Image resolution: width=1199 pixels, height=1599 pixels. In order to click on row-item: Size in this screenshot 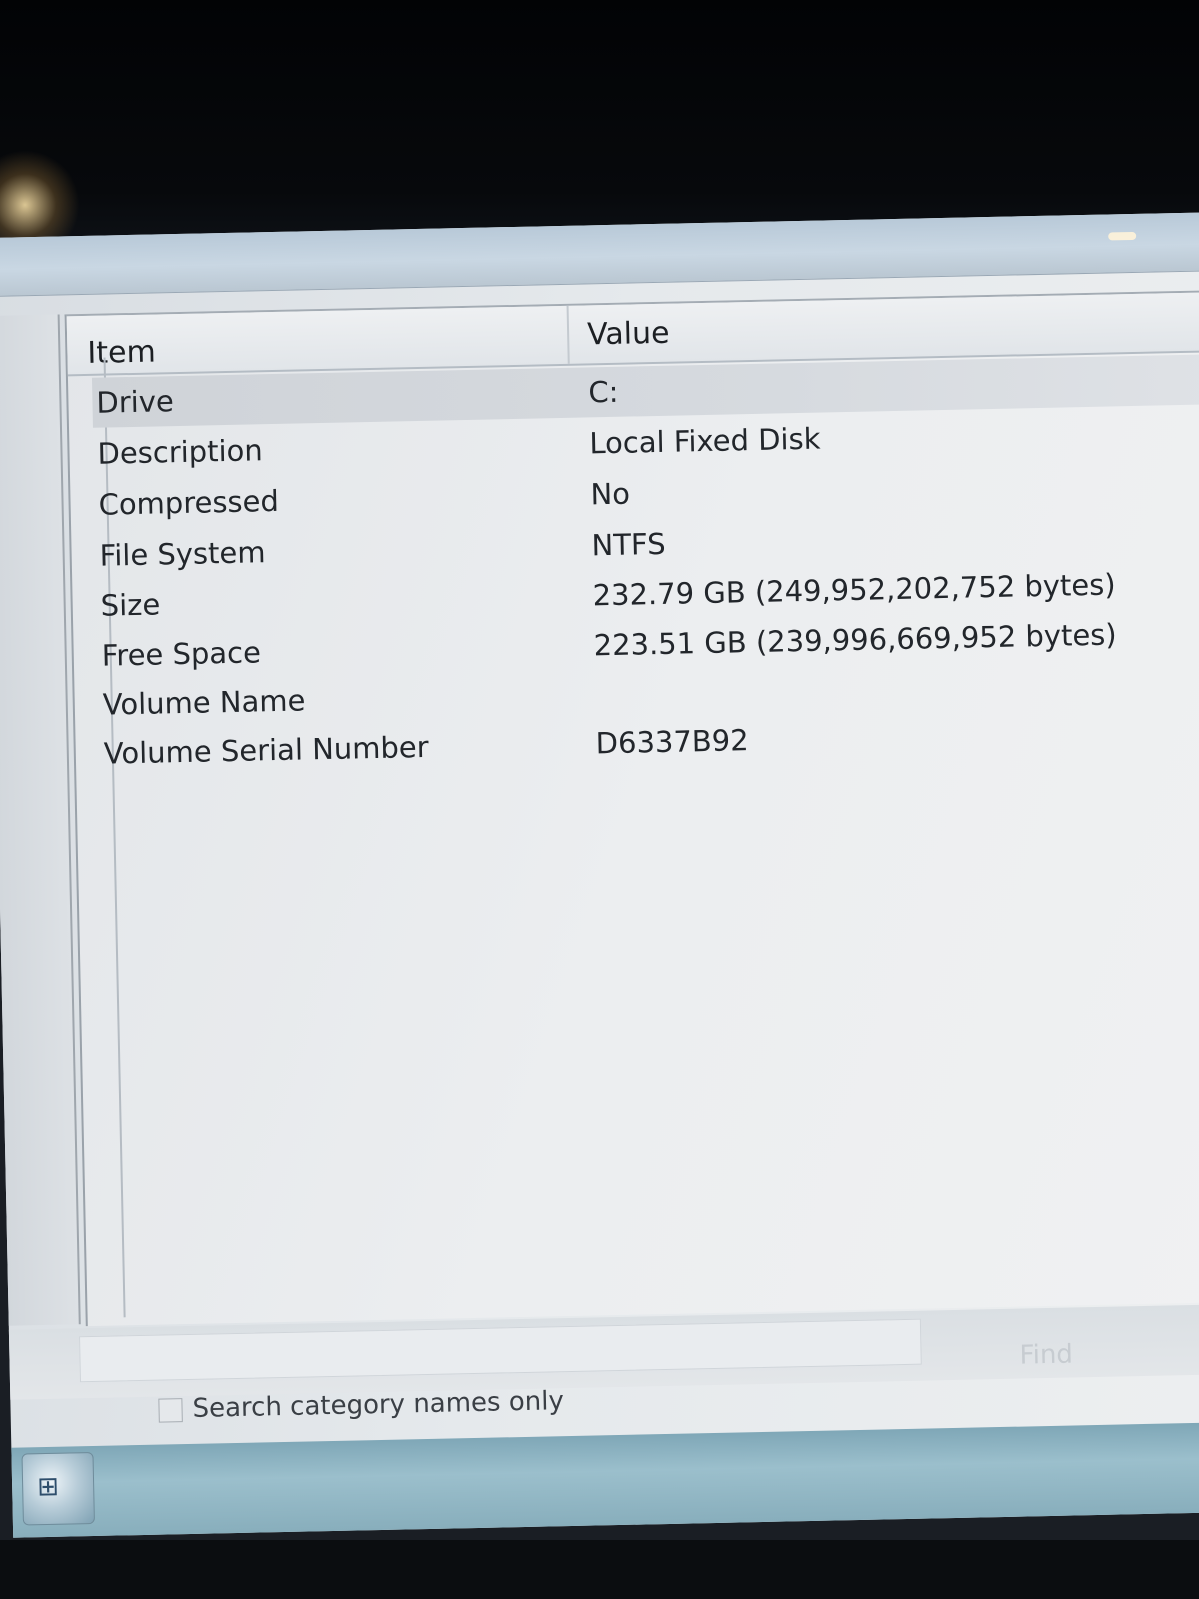, I will do `click(130, 605)`.